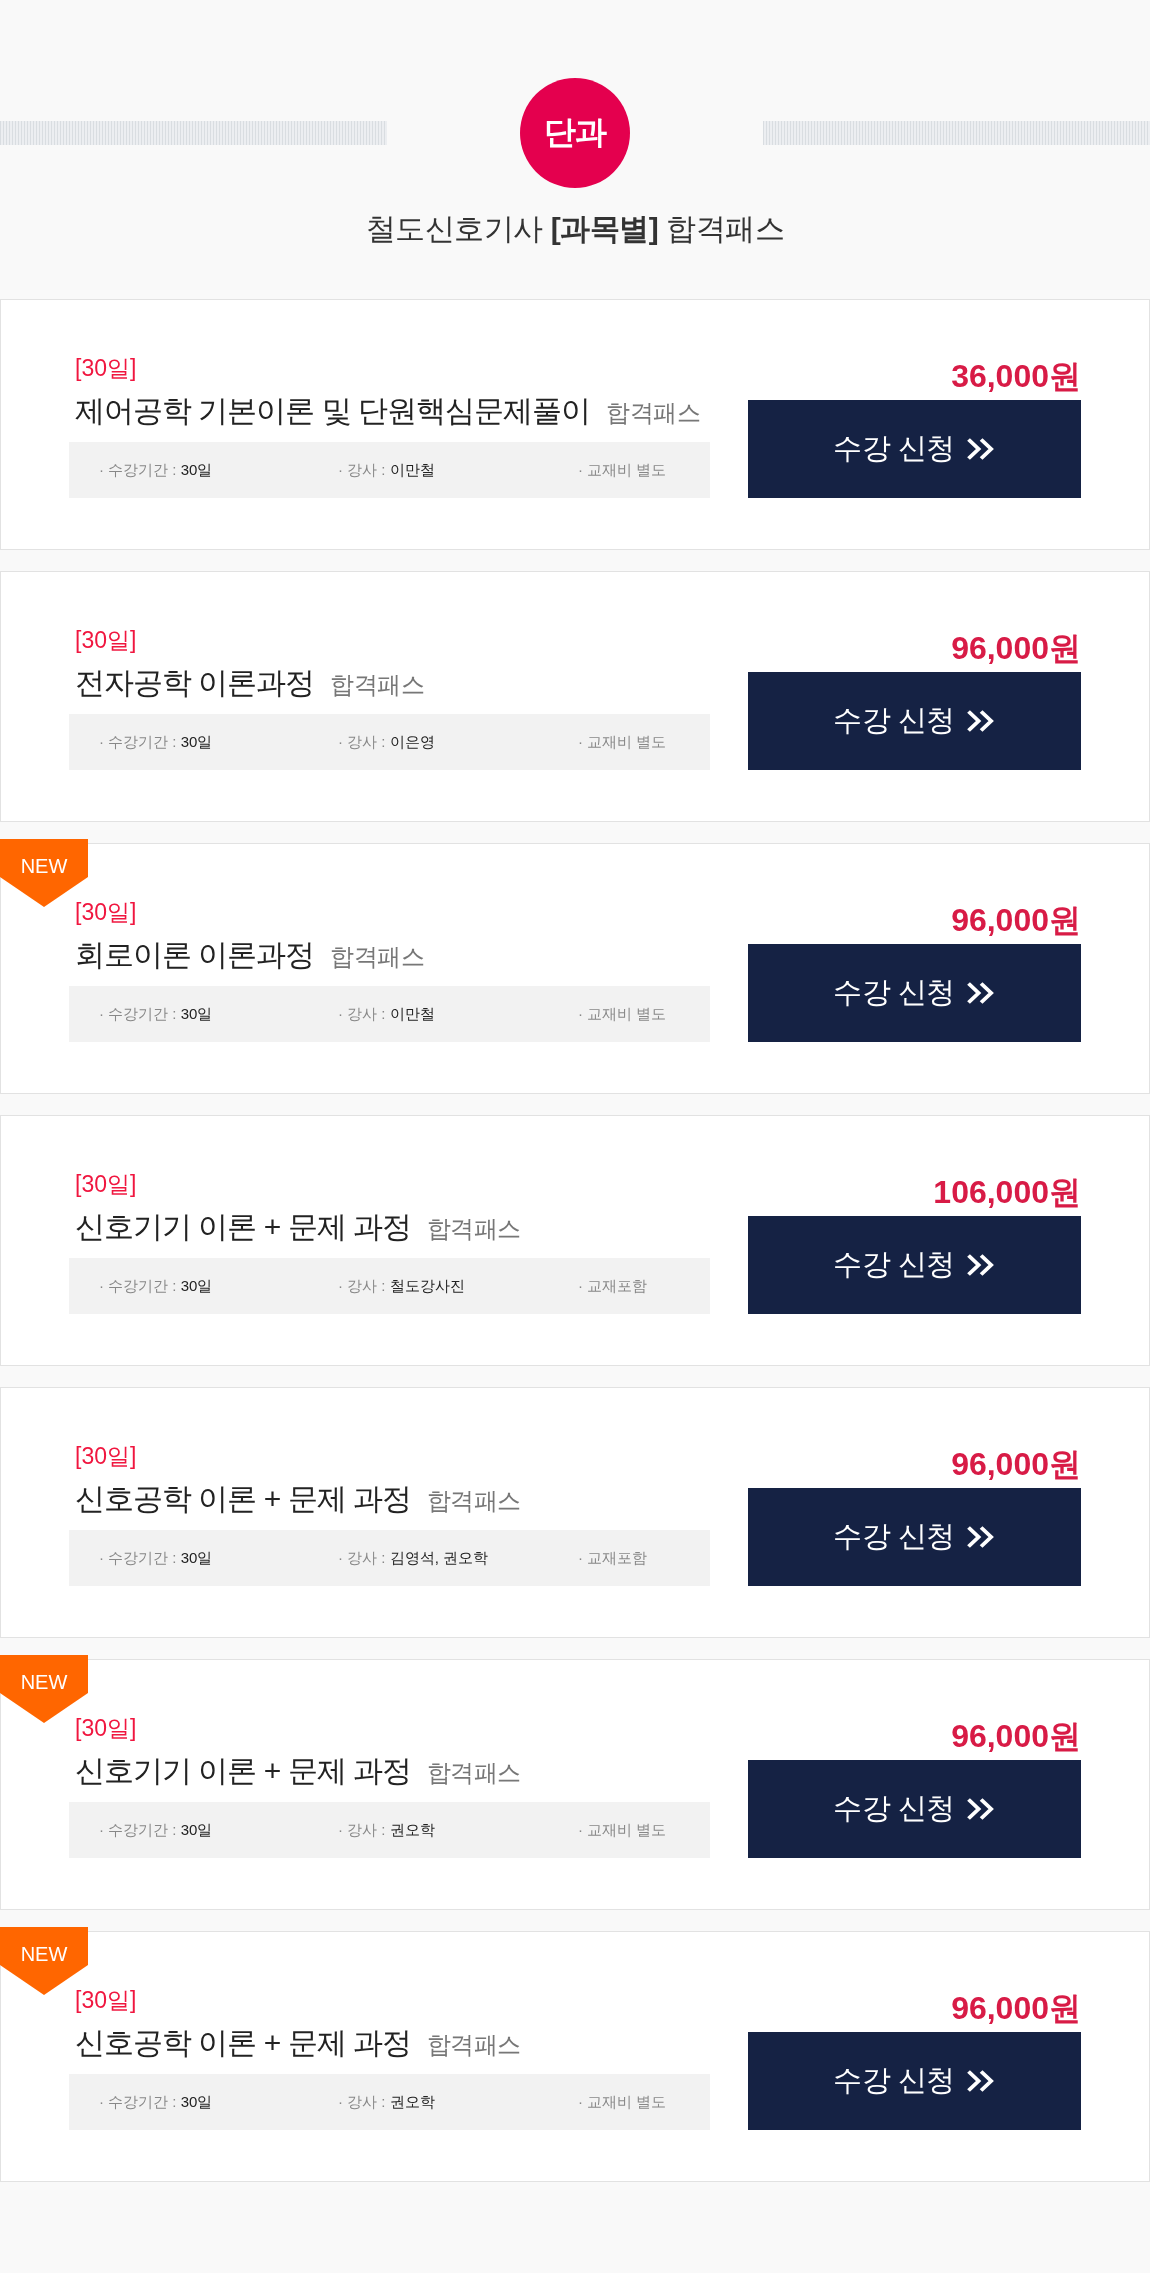  What do you see at coordinates (575, 229) in the screenshot?
I see `page-title: 철도신호기사 [과목별] 합격패스` at bounding box center [575, 229].